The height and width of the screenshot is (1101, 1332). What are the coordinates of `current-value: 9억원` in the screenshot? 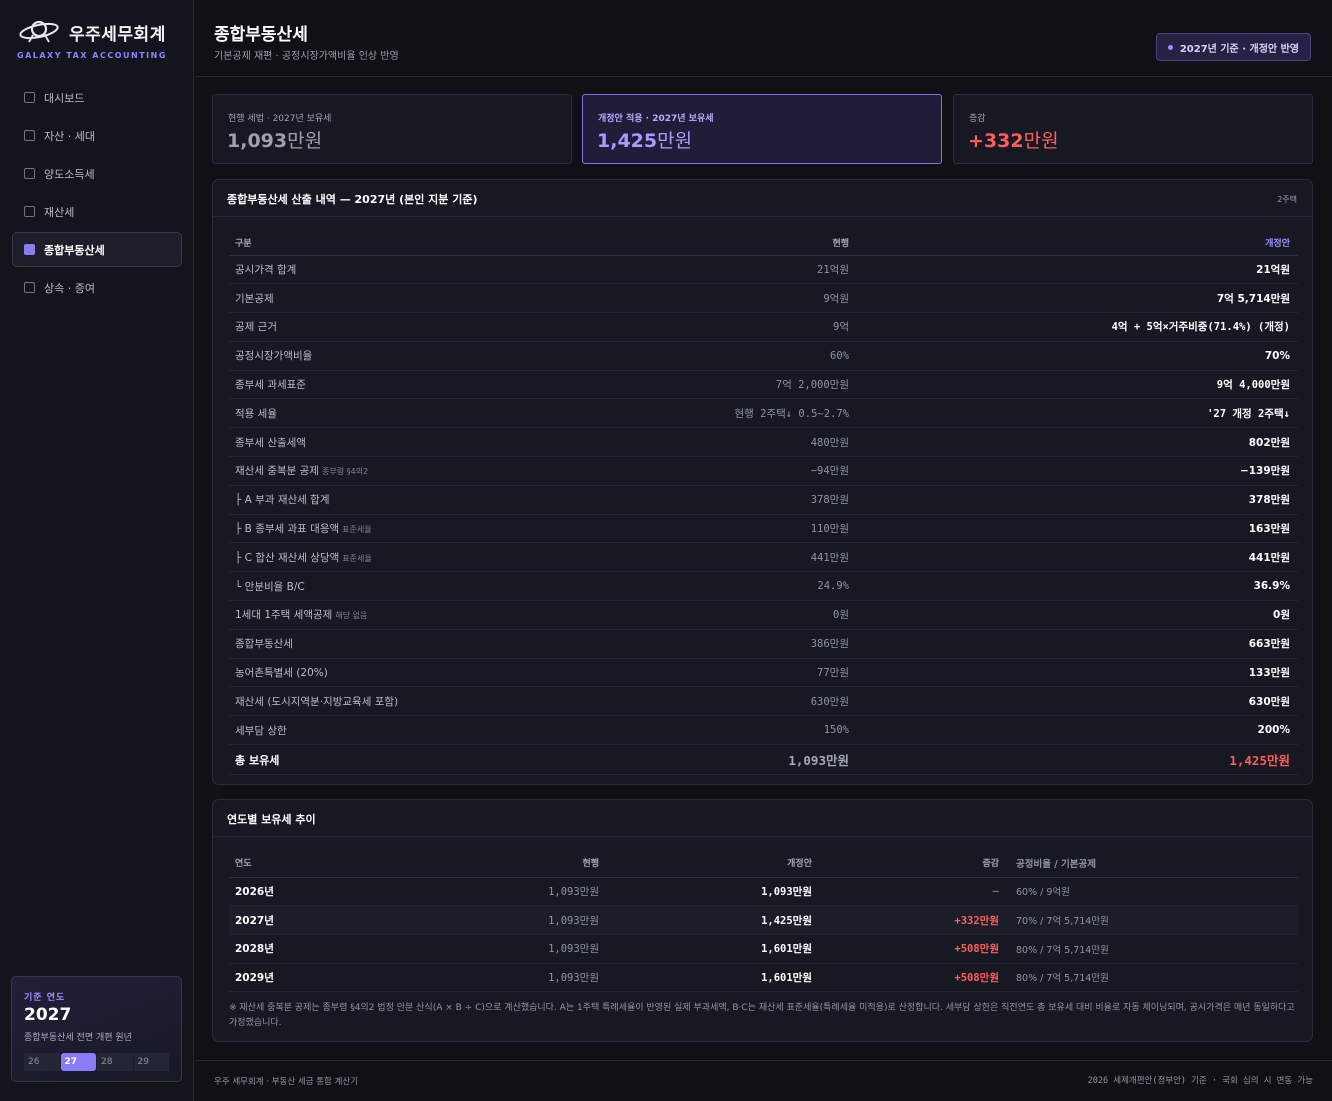 It's located at (740, 298).